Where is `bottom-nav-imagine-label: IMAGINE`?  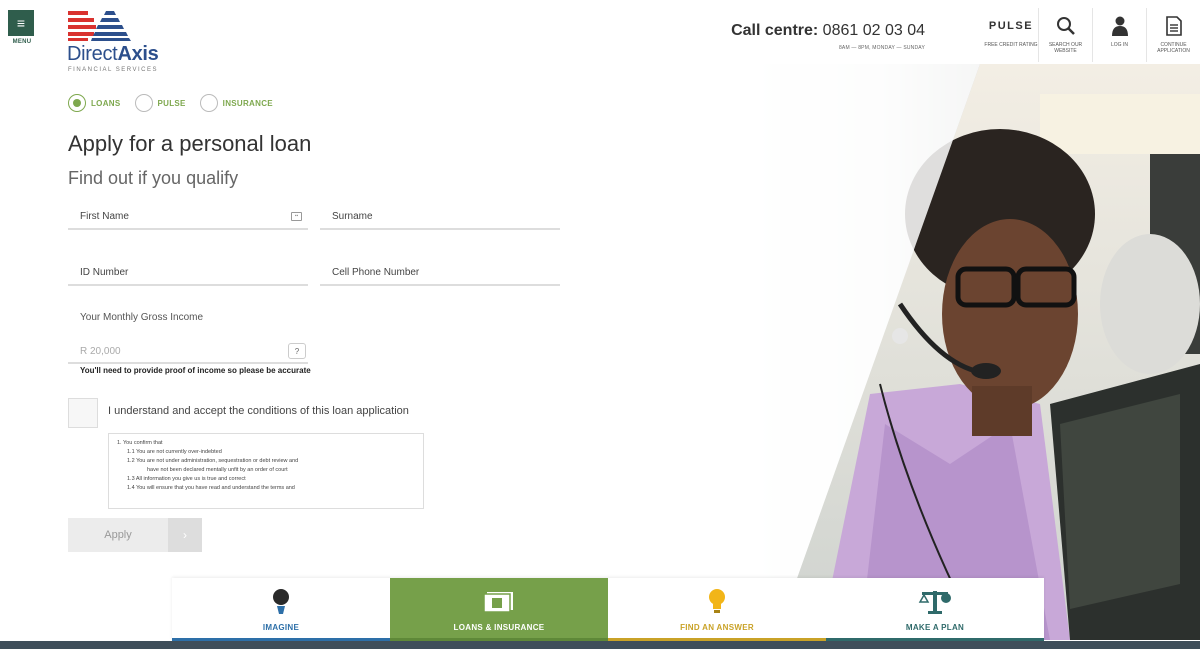 bottom-nav-imagine-label: IMAGINE is located at coordinates (281, 627).